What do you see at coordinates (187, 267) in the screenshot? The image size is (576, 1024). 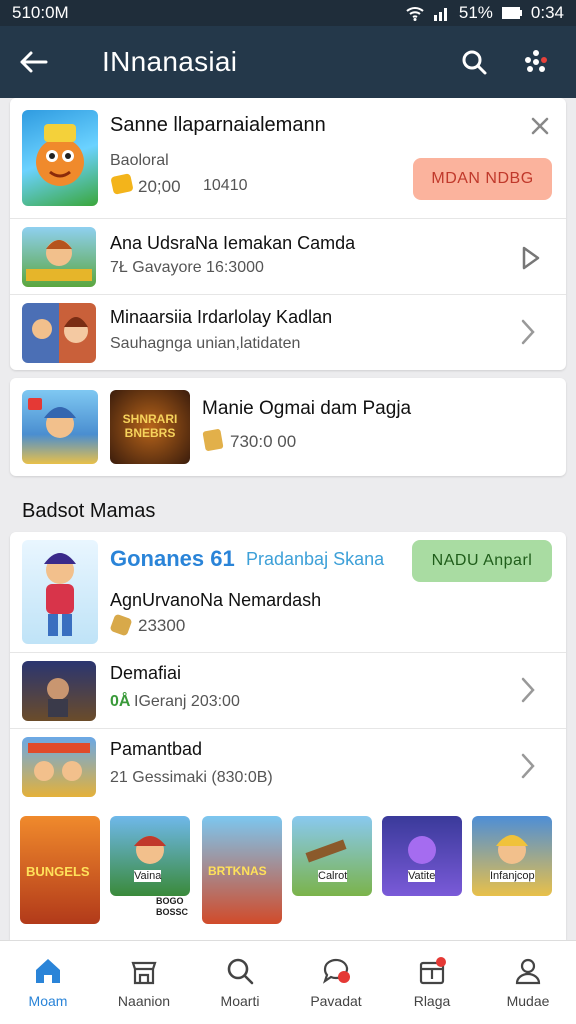 I see `list-item-subtitle: 7Ł Gavayore 16:3000` at bounding box center [187, 267].